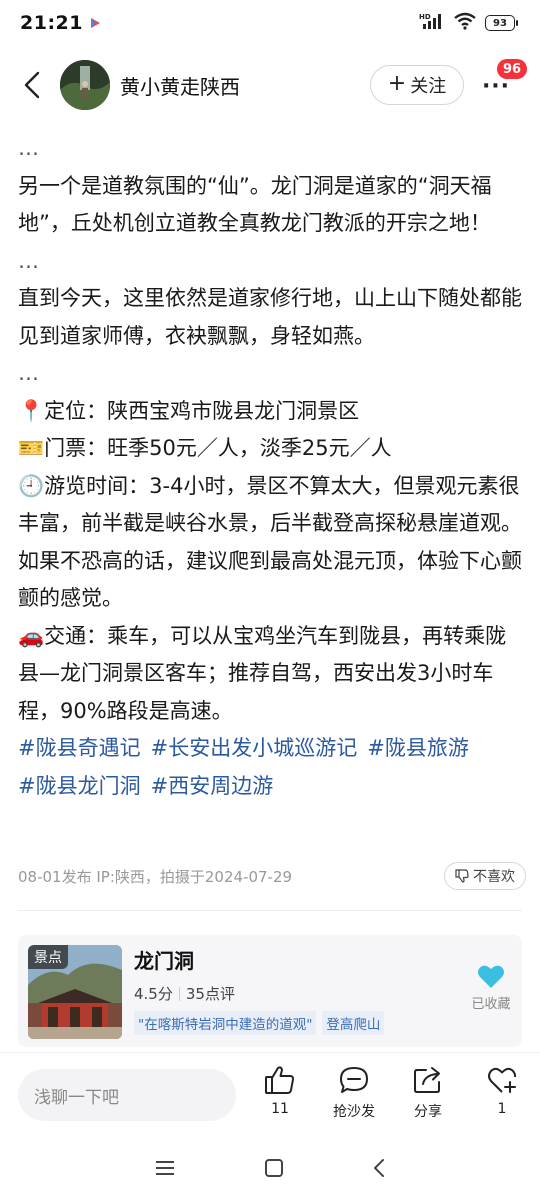 Image resolution: width=540 pixels, height=1200 pixels. What do you see at coordinates (280, 1109) in the screenshot?
I see `like-count: 11` at bounding box center [280, 1109].